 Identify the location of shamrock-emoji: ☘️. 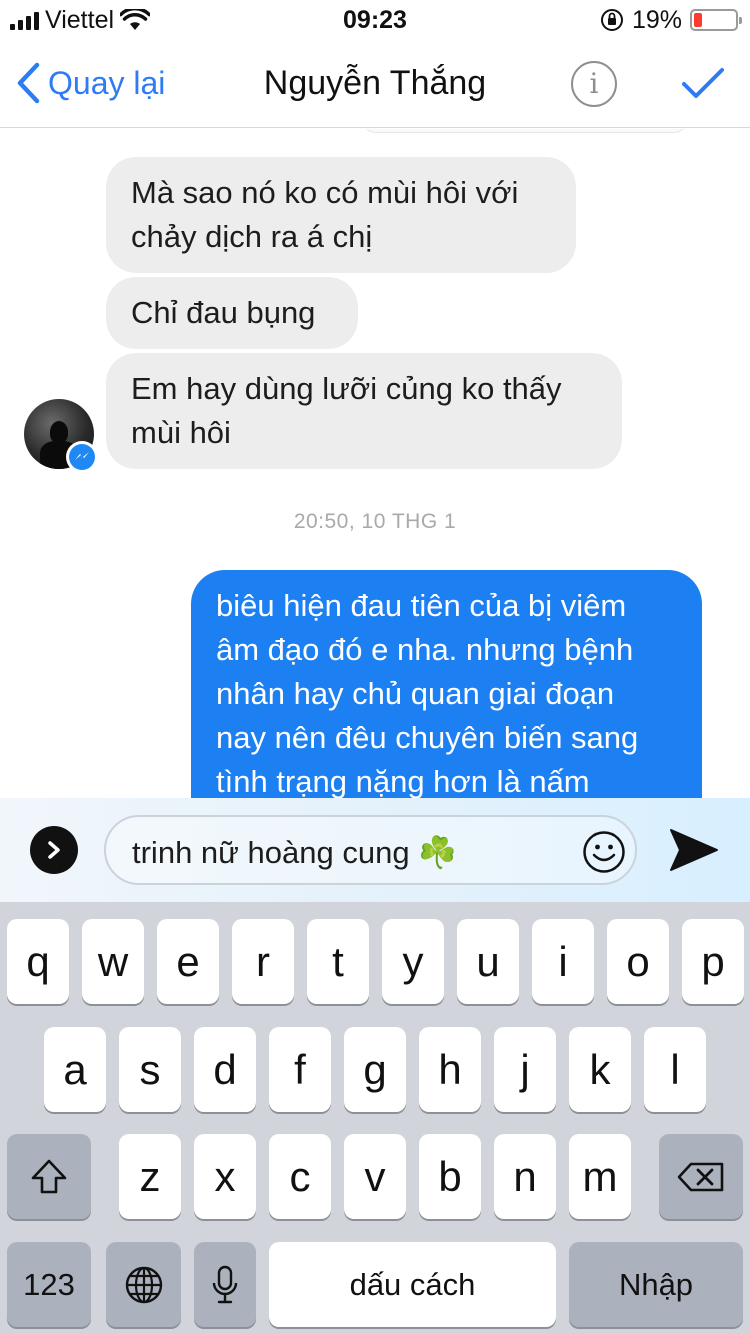
(437, 852).